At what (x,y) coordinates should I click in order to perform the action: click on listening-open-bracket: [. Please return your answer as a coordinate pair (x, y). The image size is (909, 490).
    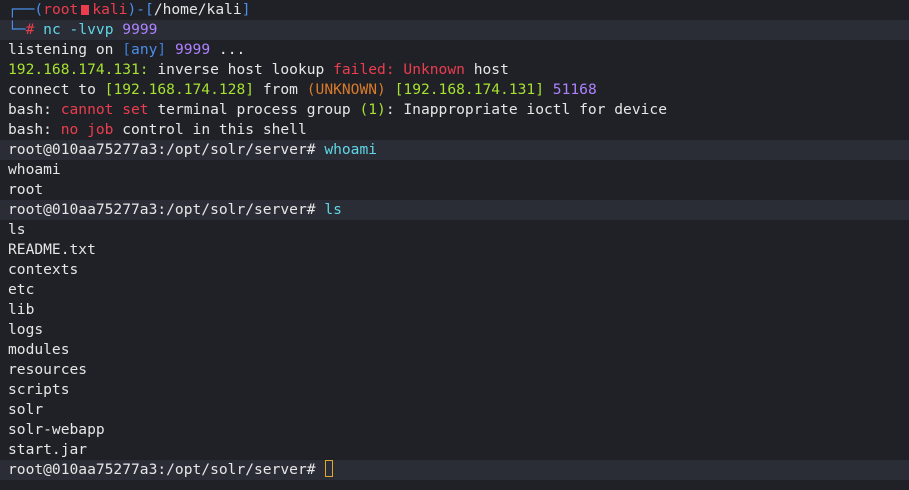
    Looking at the image, I should click on (127, 49).